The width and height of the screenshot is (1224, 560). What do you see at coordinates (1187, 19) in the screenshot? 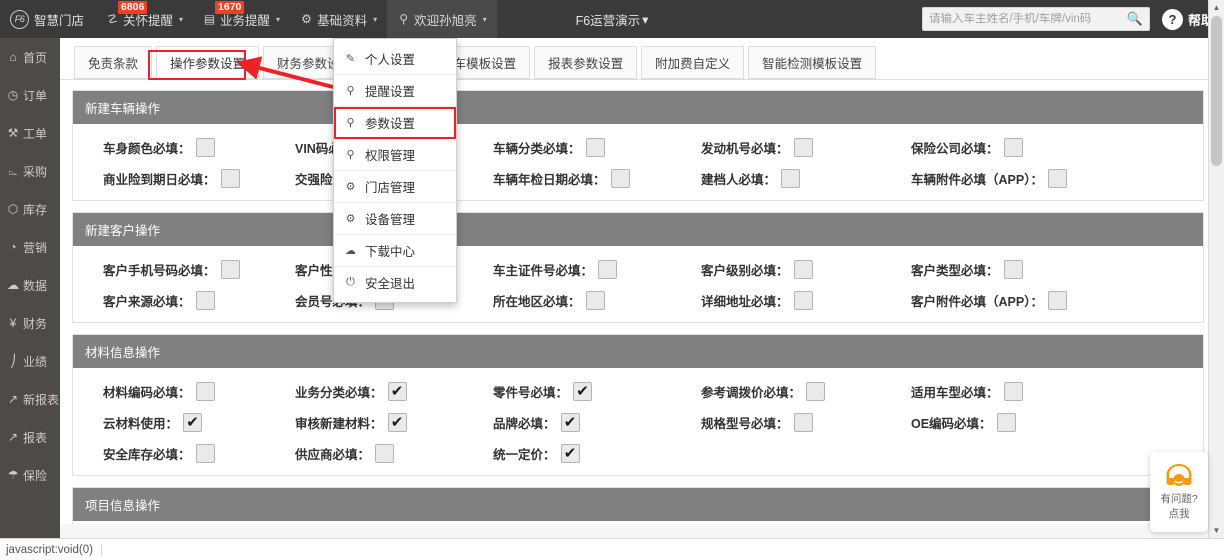
I see `help-button: ? 帮助` at bounding box center [1187, 19].